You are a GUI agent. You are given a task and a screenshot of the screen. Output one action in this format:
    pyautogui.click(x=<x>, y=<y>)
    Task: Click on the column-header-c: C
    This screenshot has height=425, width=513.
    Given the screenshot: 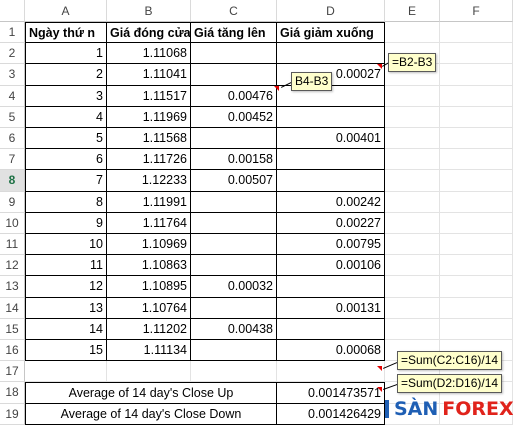 What is the action you would take?
    pyautogui.click(x=234, y=11)
    